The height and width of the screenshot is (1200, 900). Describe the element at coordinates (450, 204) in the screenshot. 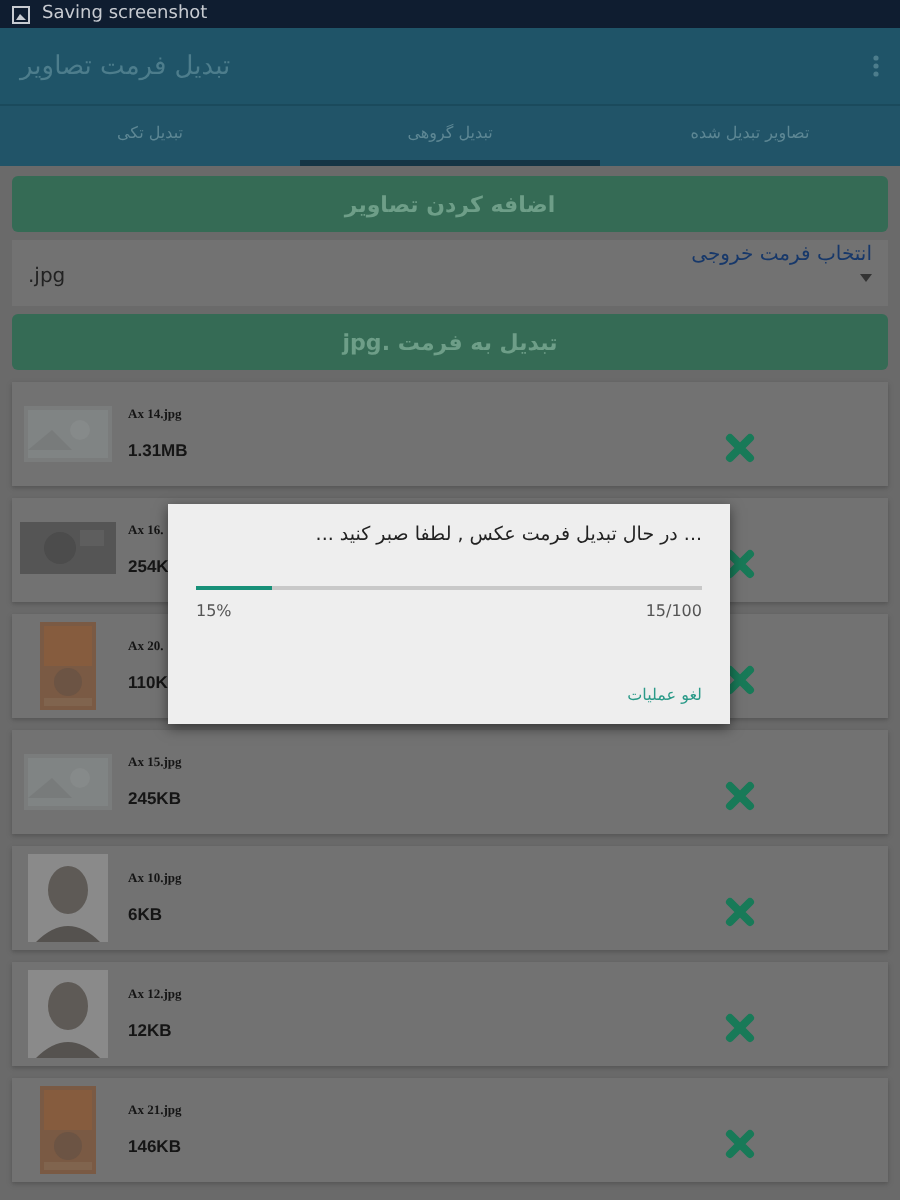

I see `add-images-button: اضافه کردن تصاویر` at that location.